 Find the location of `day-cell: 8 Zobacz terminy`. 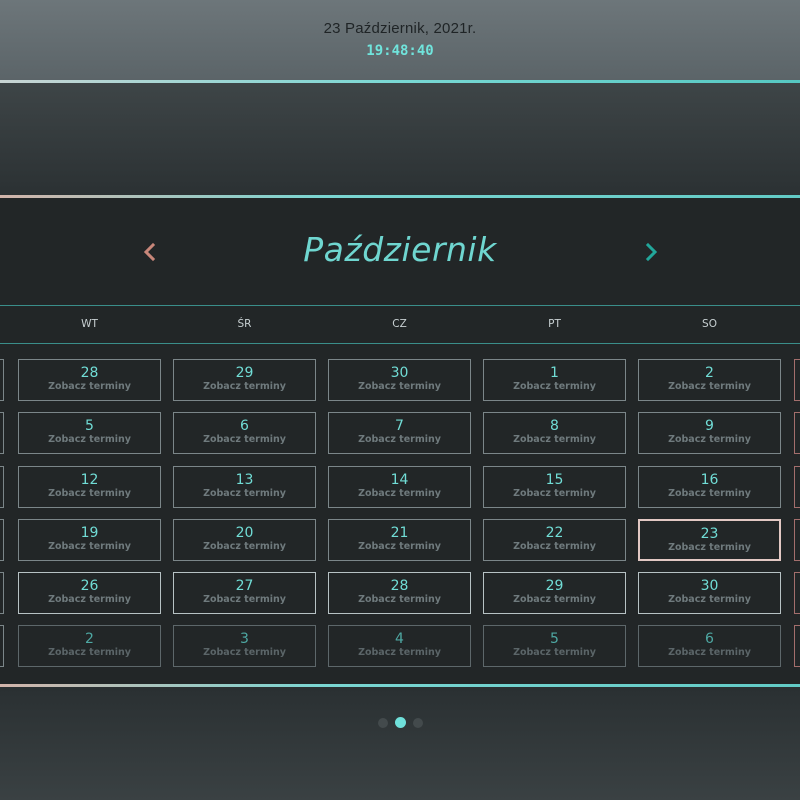

day-cell: 8 Zobacz terminy is located at coordinates (554, 433).